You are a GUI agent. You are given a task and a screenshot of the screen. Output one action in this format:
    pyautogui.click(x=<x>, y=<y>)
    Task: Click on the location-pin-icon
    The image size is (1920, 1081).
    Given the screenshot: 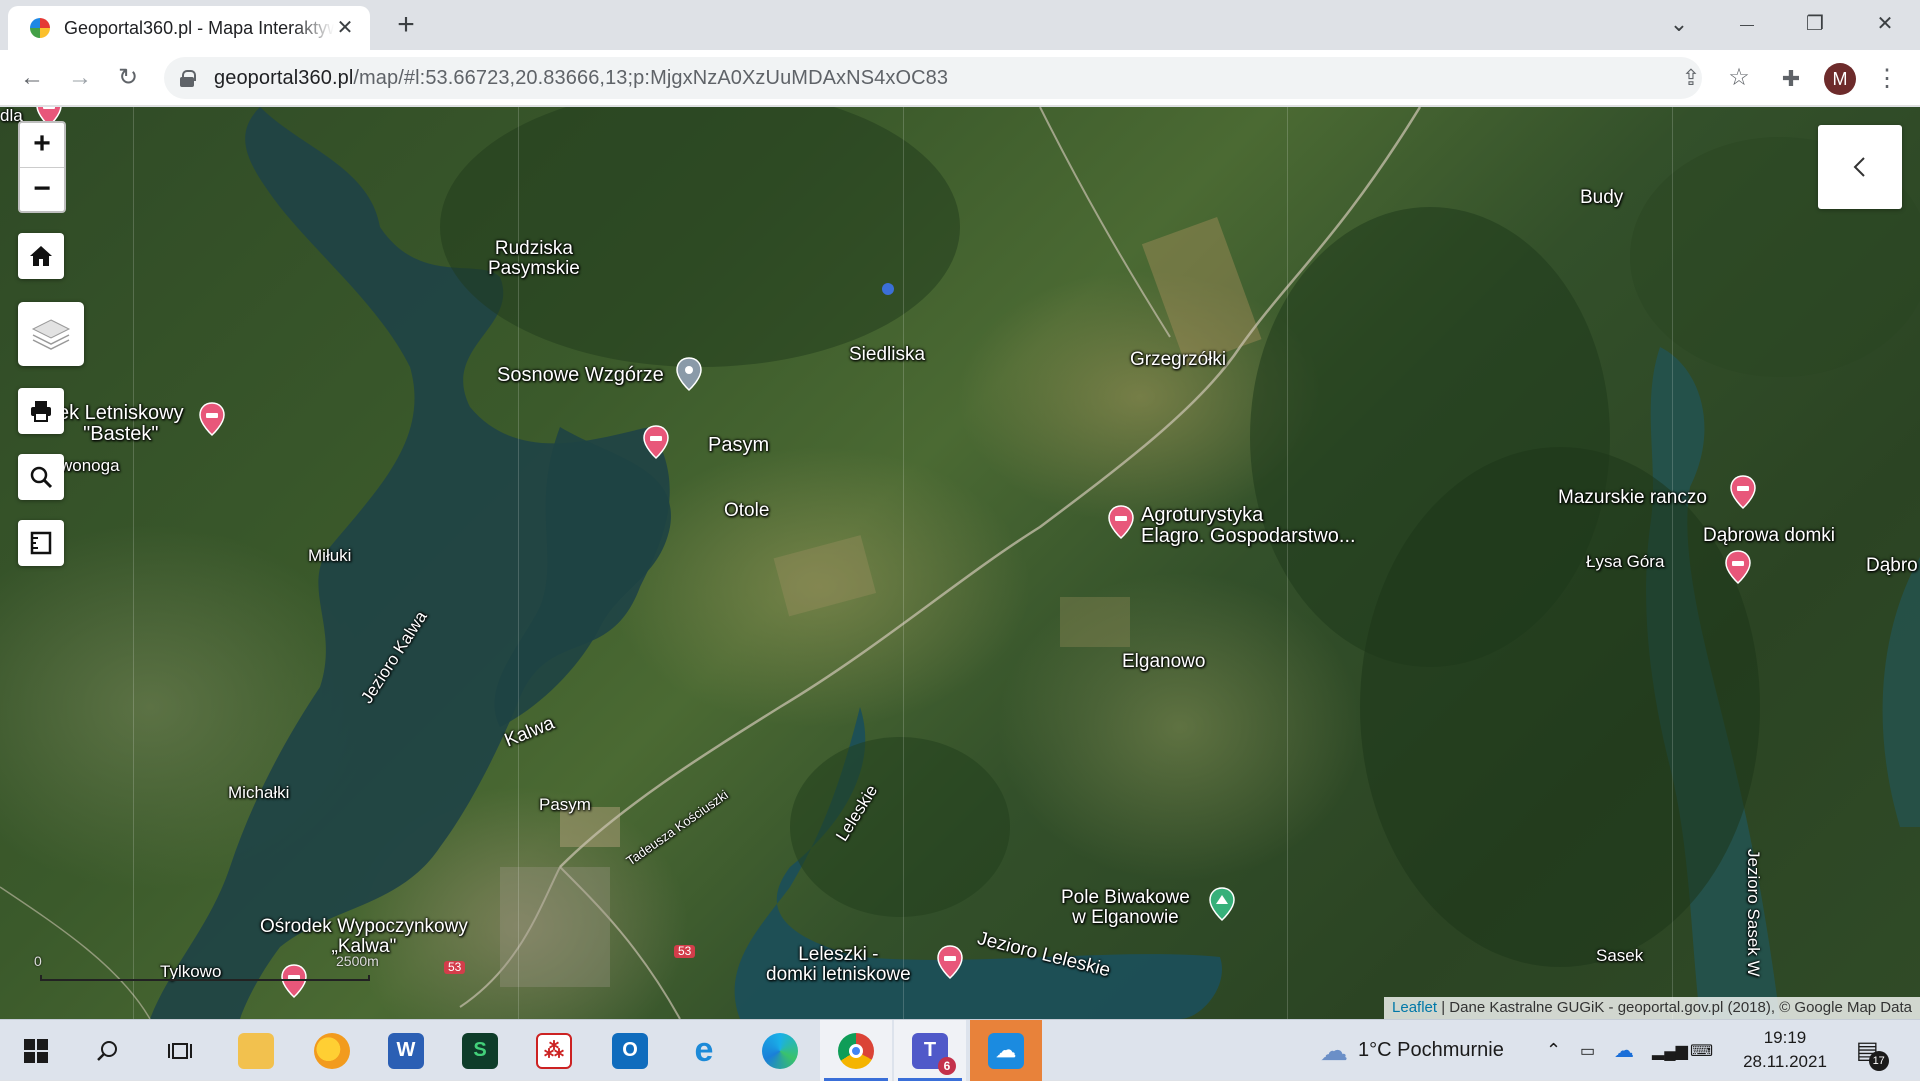 What is the action you would take?
    pyautogui.click(x=689, y=374)
    